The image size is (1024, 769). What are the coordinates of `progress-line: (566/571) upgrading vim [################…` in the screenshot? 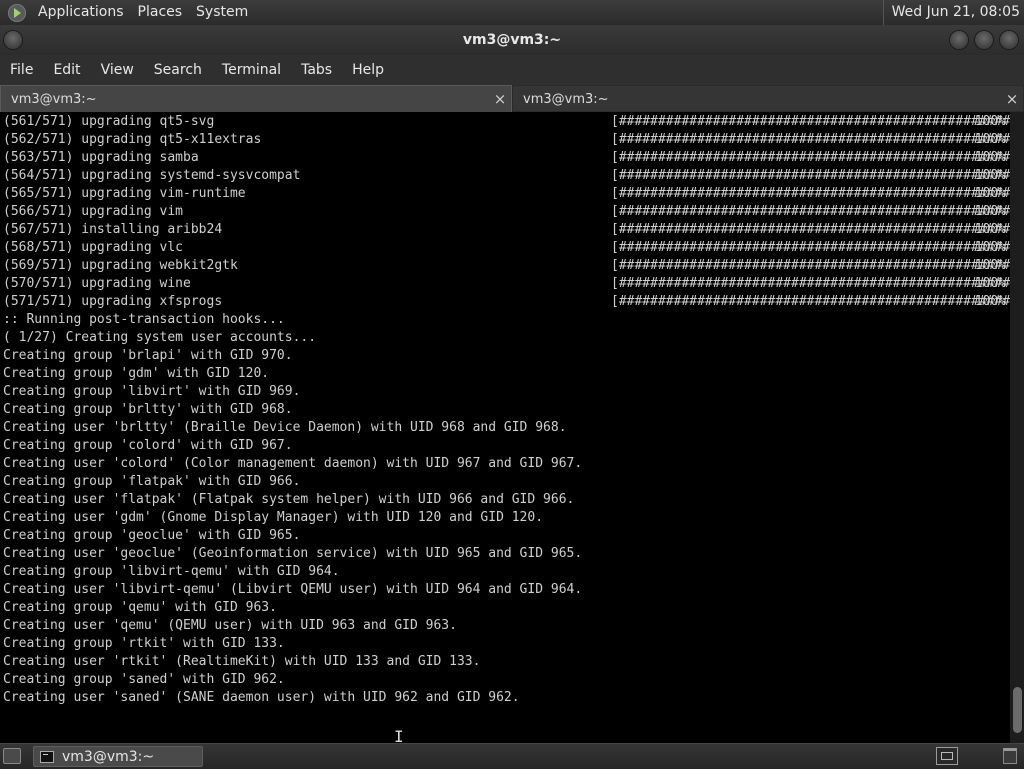 It's located at (513, 212).